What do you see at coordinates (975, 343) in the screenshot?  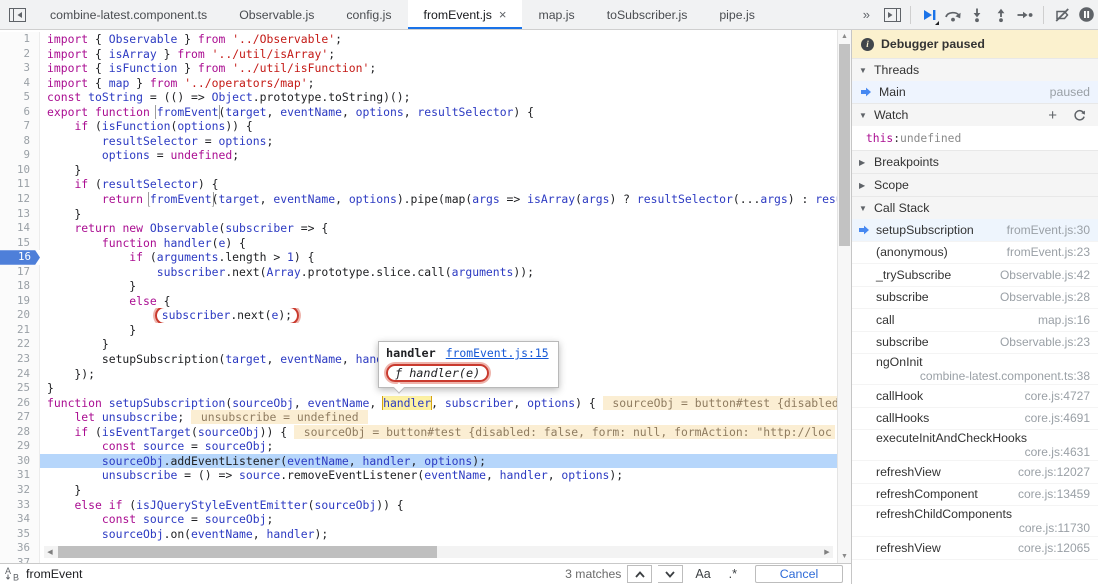 I see `callstack-frame-subscribe: subscribe Observable.js:23` at bounding box center [975, 343].